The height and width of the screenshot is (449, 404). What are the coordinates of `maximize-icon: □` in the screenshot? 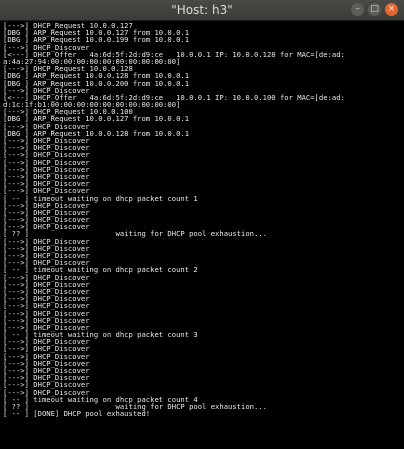 It's located at (374, 9).